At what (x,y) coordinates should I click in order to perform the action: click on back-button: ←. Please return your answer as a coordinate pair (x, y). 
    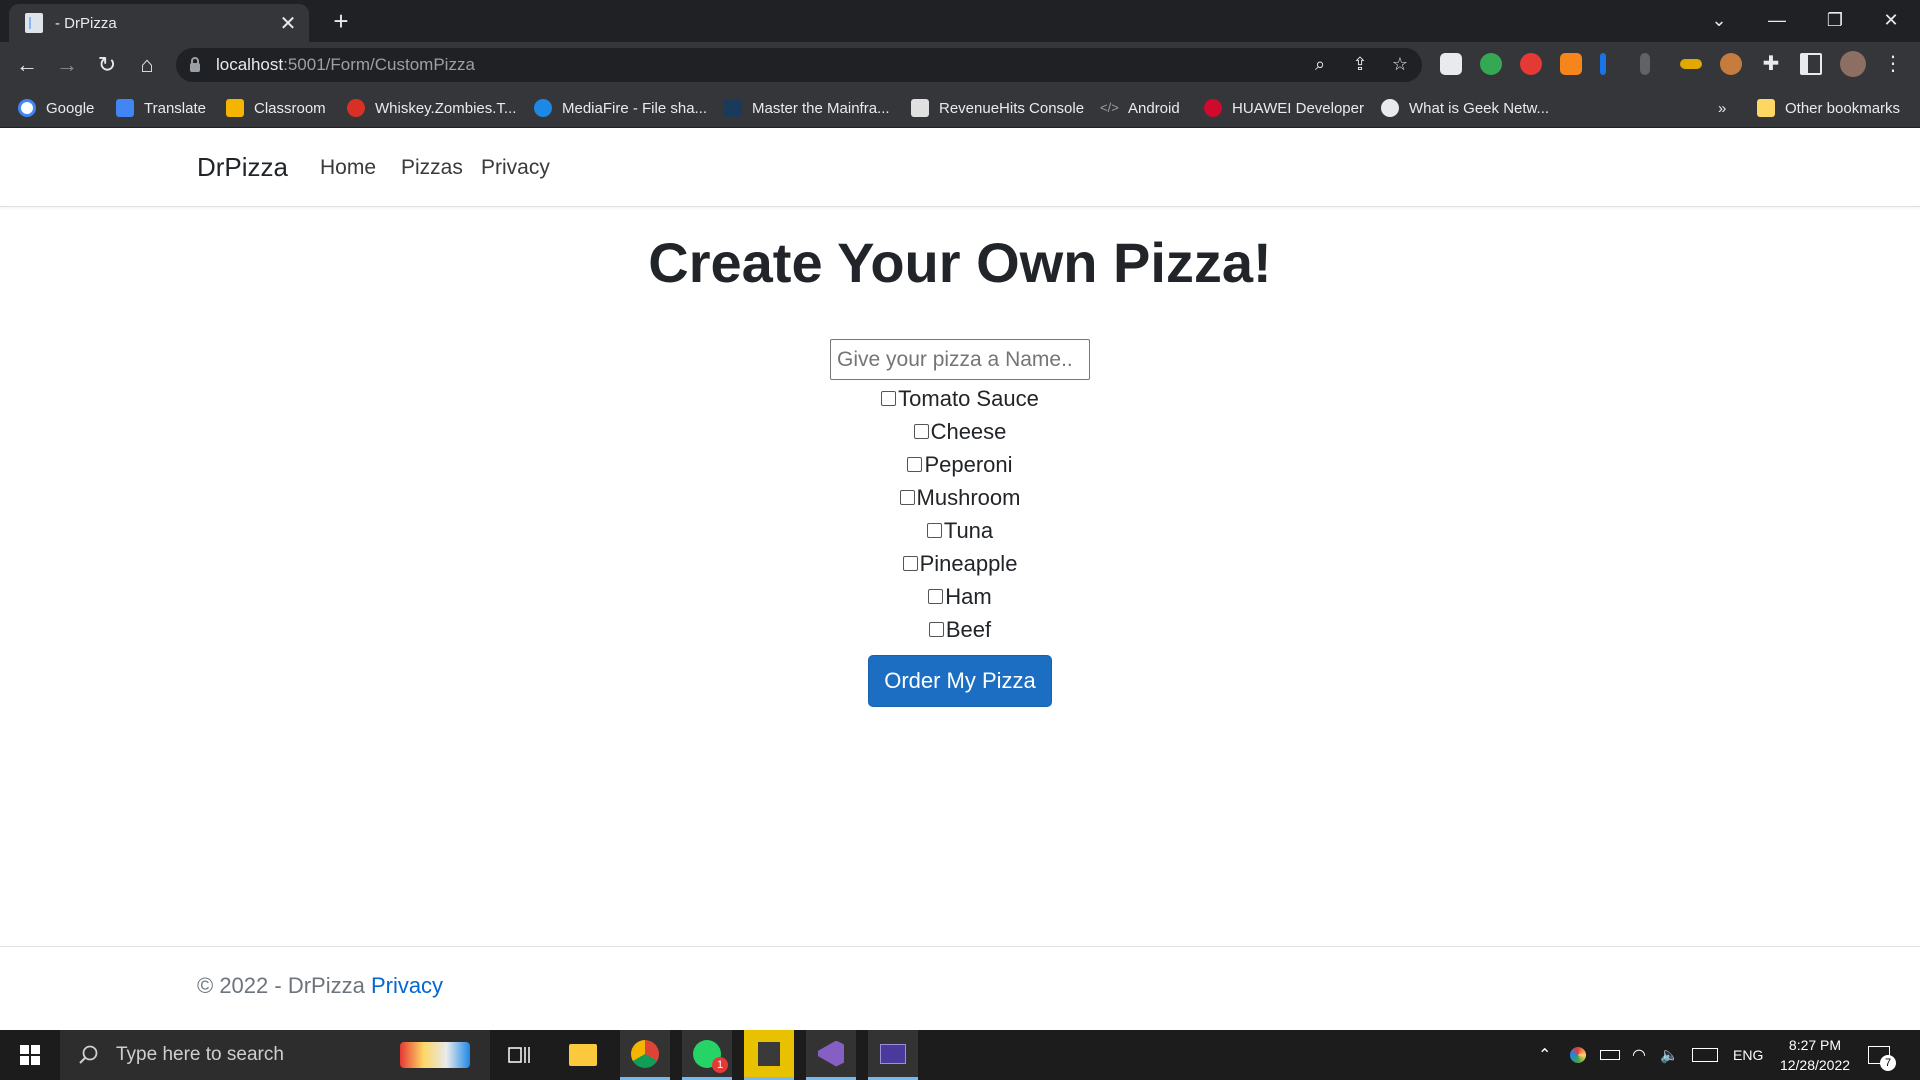
    Looking at the image, I should click on (27, 65).